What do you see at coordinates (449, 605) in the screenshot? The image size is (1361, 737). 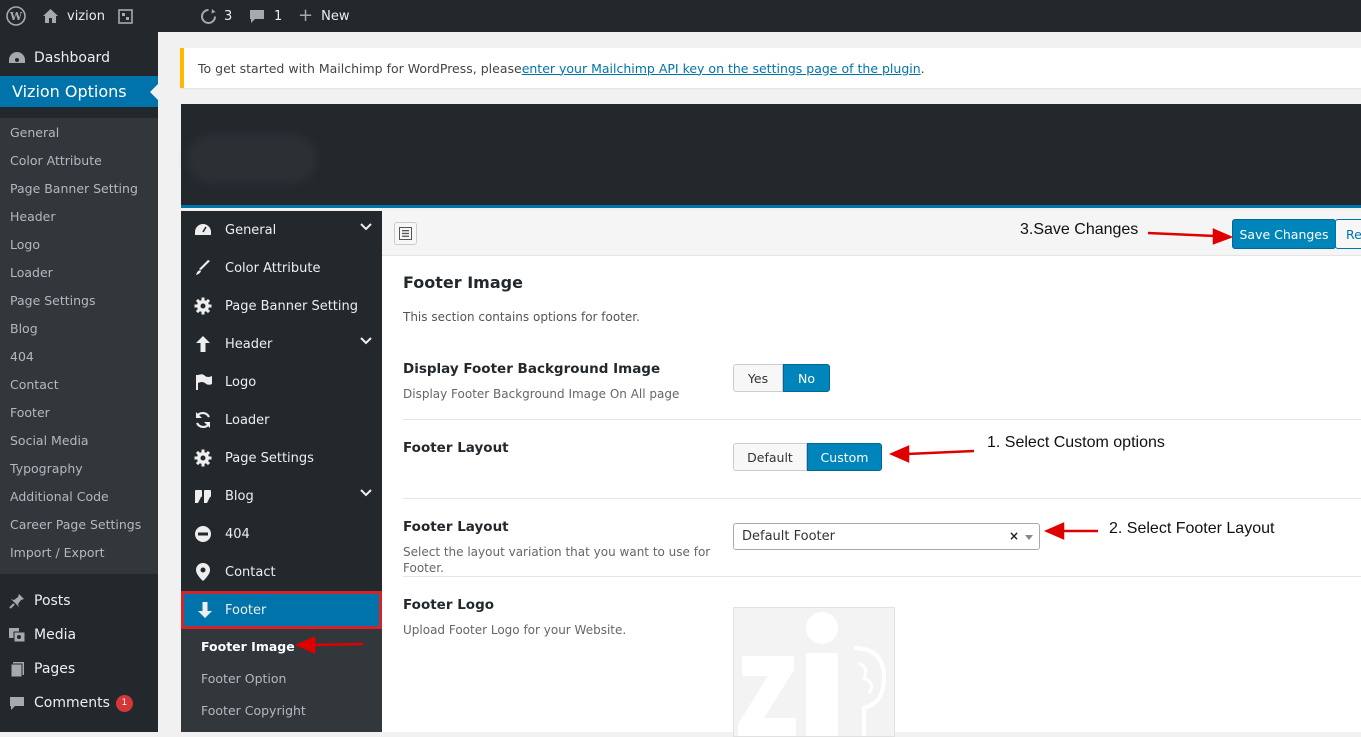 I see `field-title: Footer Logo` at bounding box center [449, 605].